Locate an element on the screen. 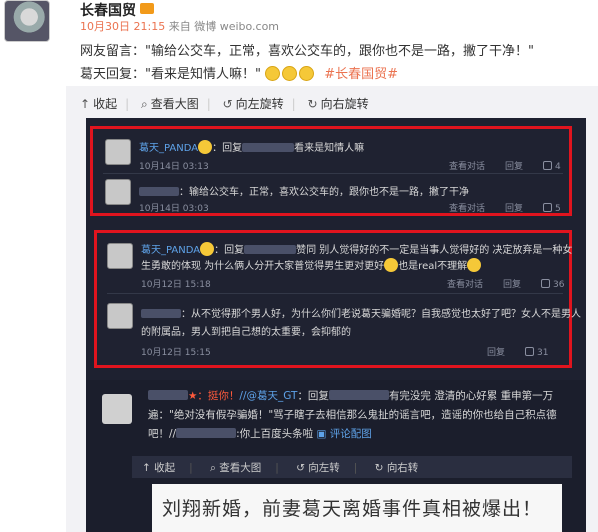 Image resolution: width=598 pixels, height=532 pixels. post-meta: 10月30日 21:15 来自 微博 weibo.com is located at coordinates (179, 26).